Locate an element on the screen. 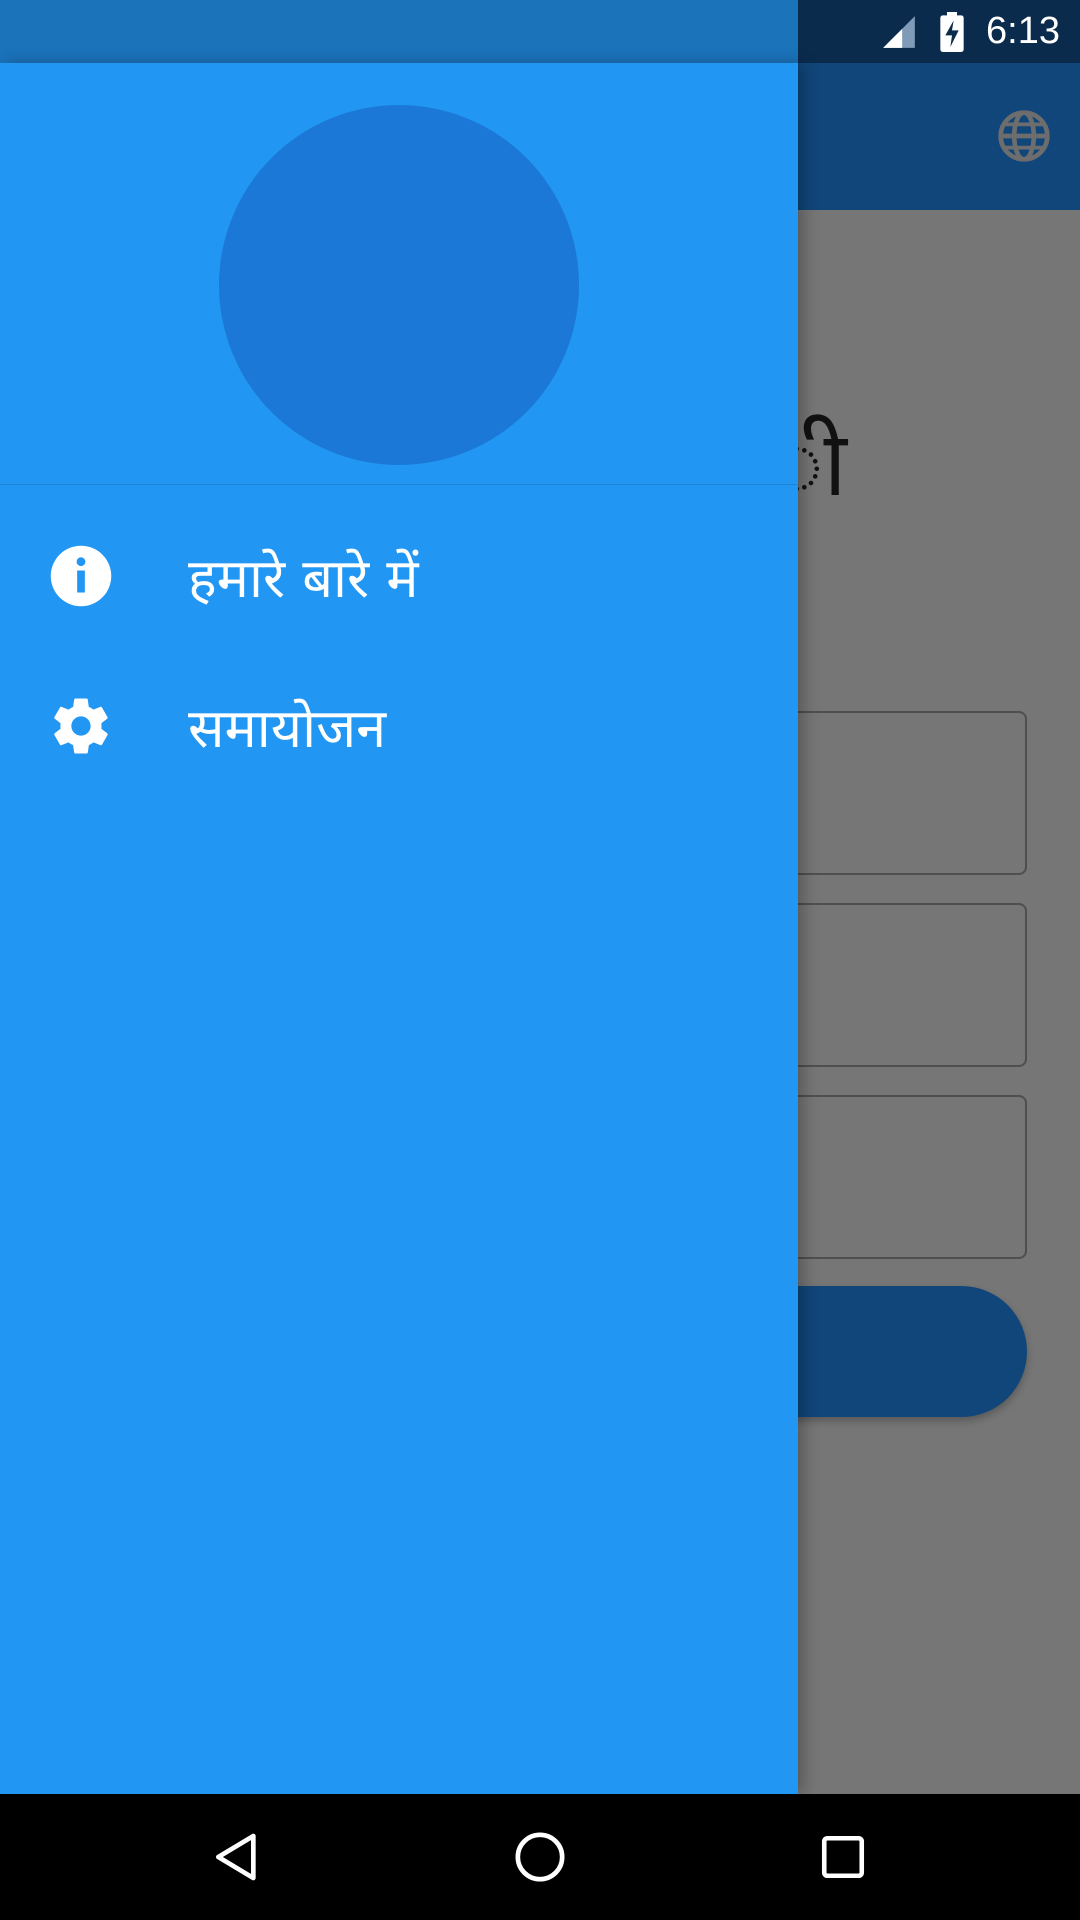  recents-button is located at coordinates (843, 1857).